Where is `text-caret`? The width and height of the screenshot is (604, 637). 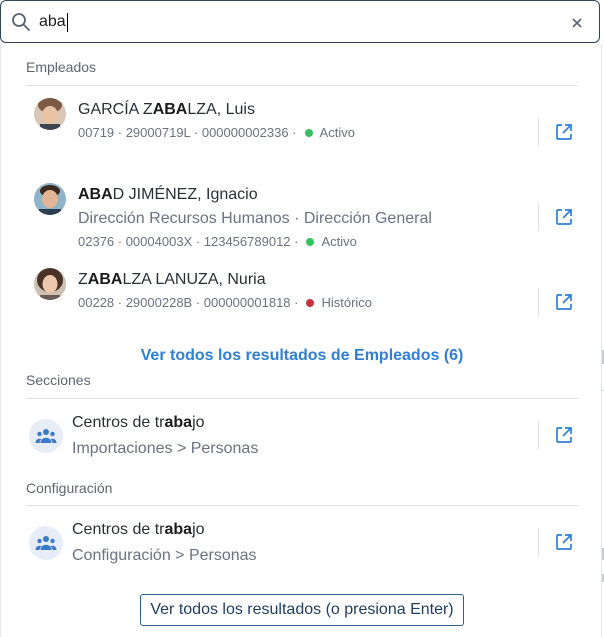
text-caret is located at coordinates (67, 22).